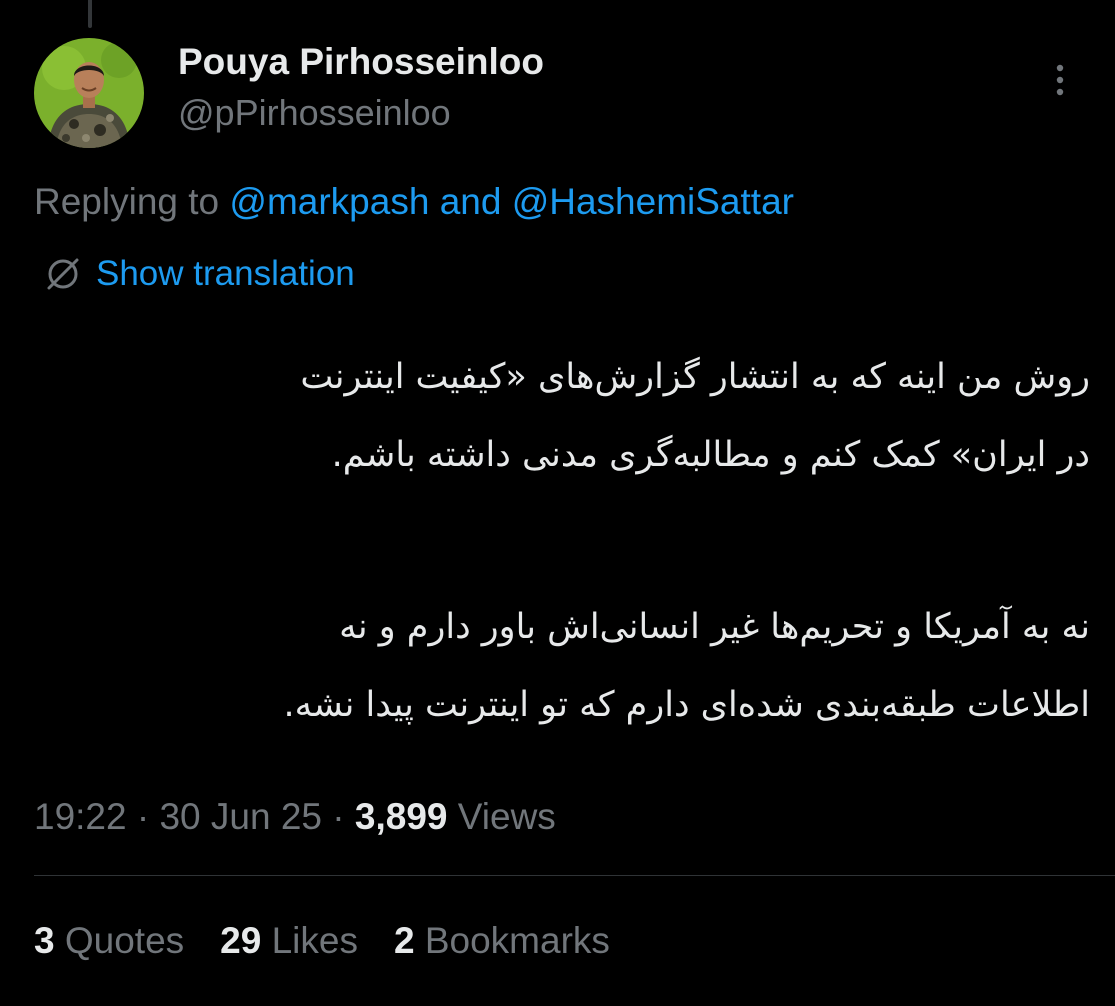  I want to click on more-vertical-icon, so click(1060, 80).